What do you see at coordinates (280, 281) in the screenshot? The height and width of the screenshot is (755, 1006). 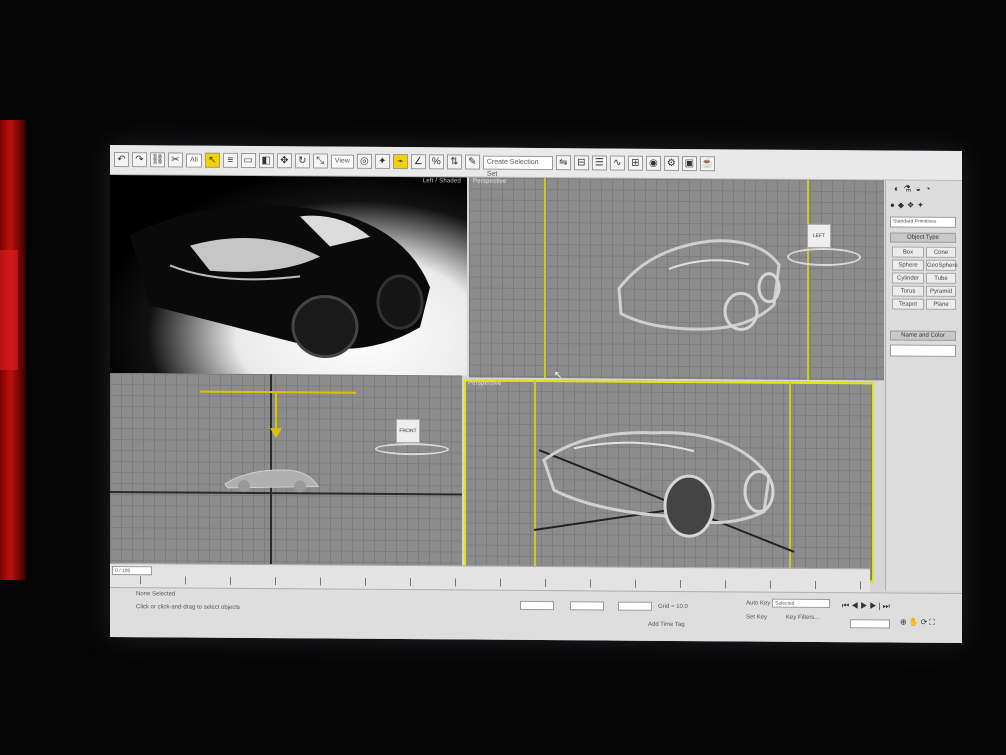 I see `rendered-car` at bounding box center [280, 281].